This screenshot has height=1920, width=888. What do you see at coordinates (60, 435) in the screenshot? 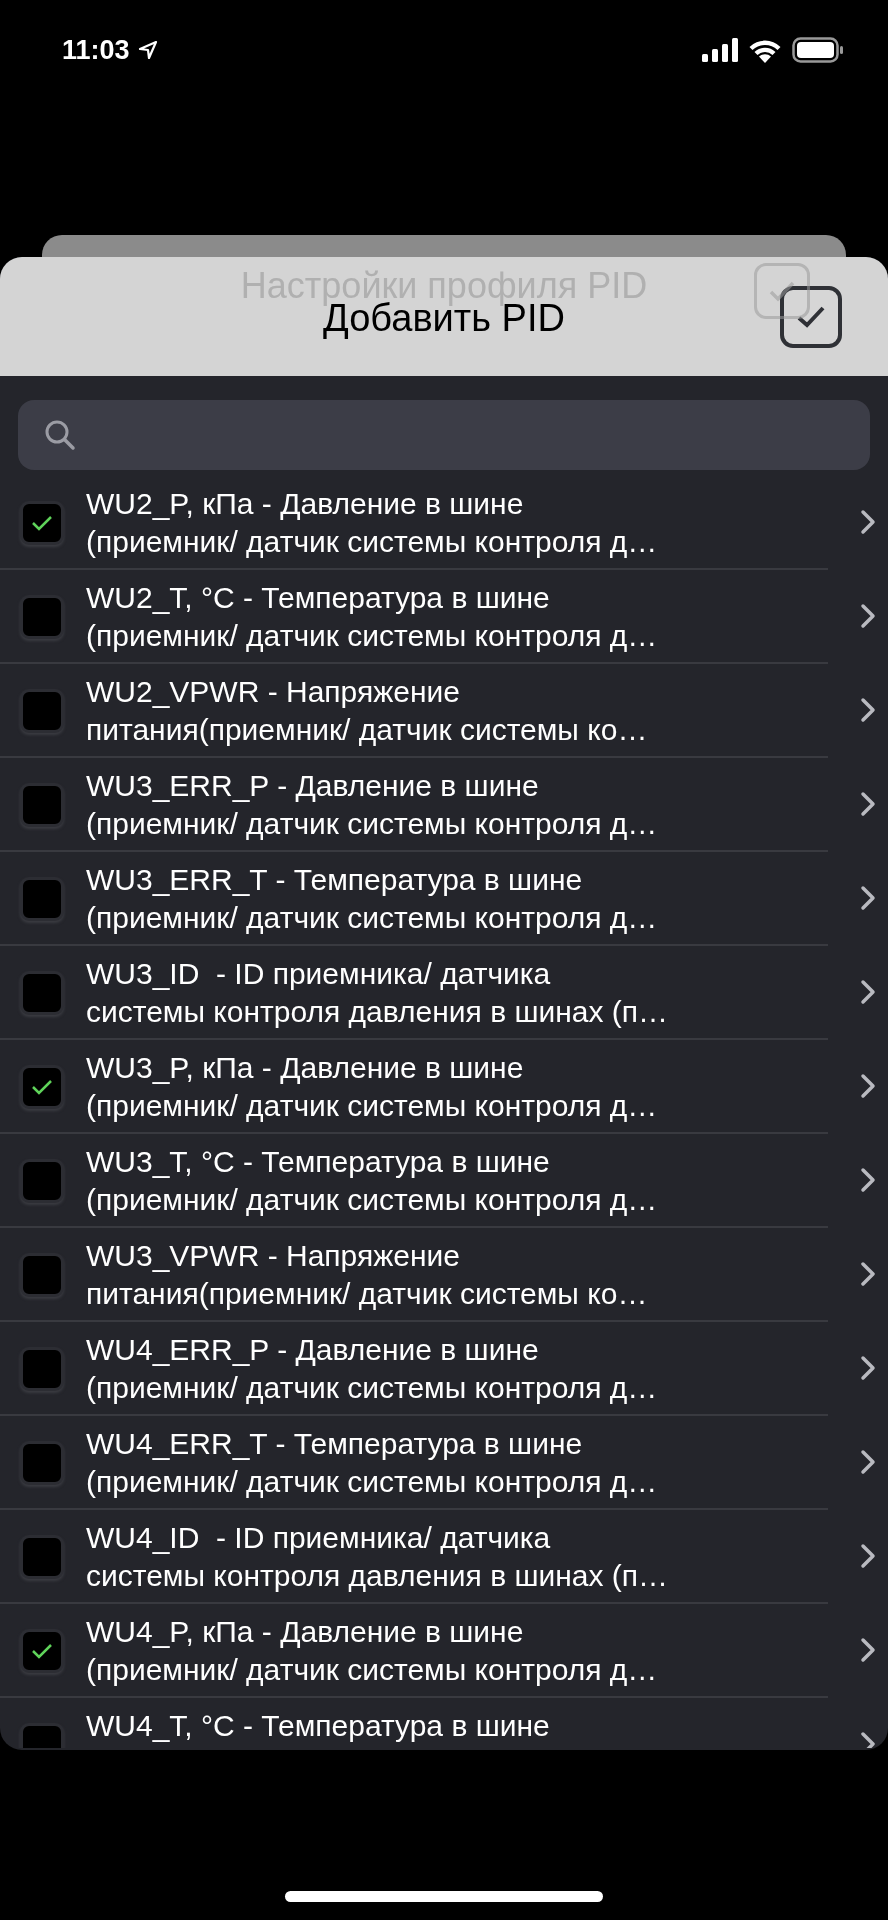
I see `search-icon` at bounding box center [60, 435].